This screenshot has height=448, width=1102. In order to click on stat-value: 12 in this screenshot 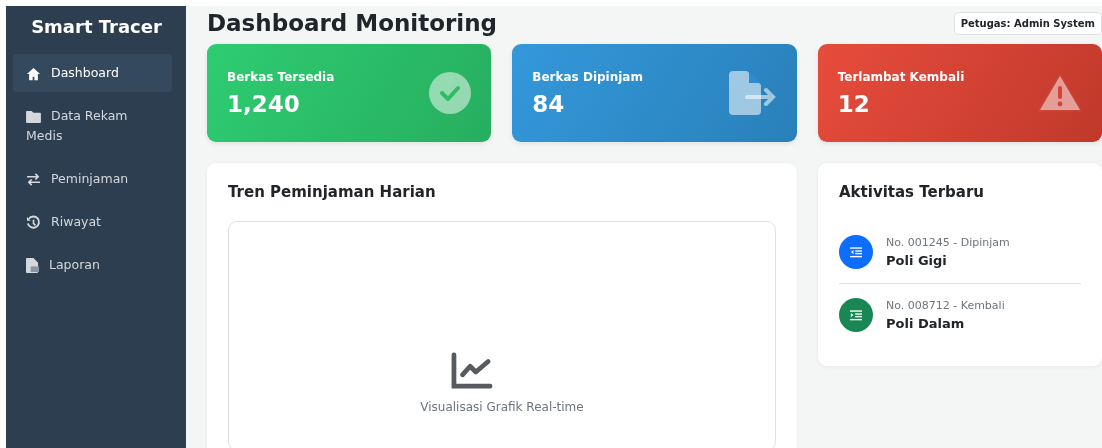, I will do `click(854, 103)`.